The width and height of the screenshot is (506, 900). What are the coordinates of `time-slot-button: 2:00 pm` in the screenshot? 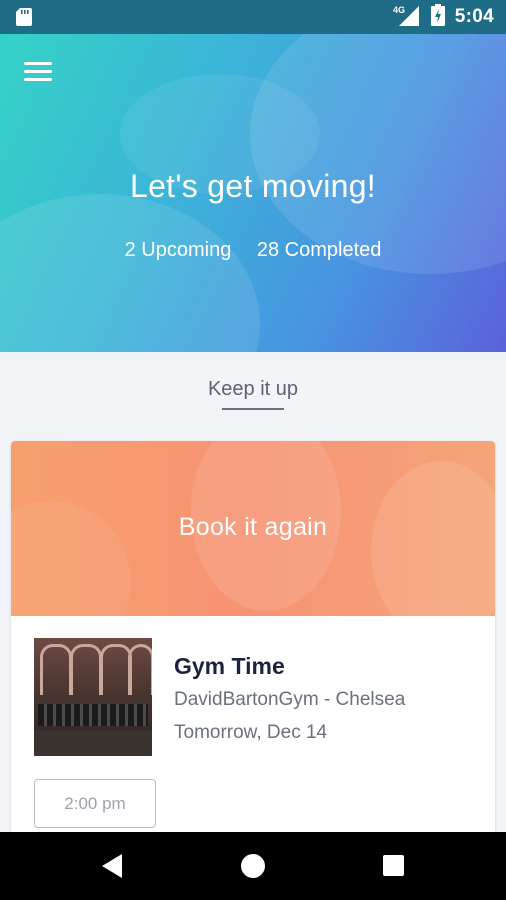 It's located at (95, 803).